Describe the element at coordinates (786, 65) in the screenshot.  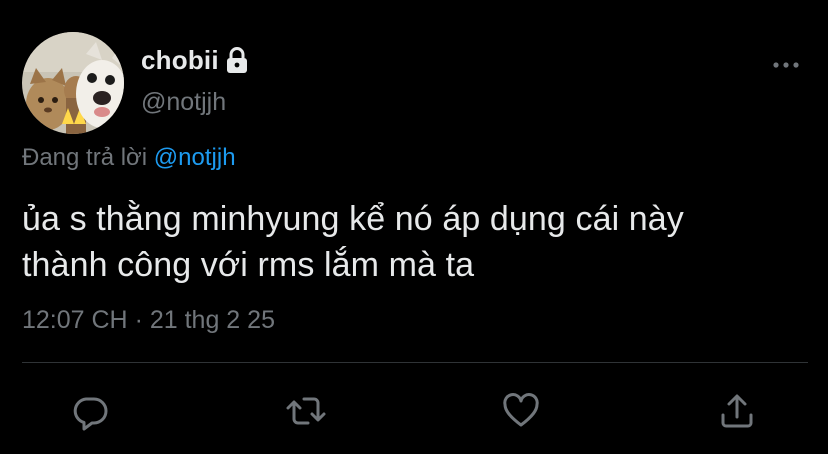
I see `more-options-icon` at that location.